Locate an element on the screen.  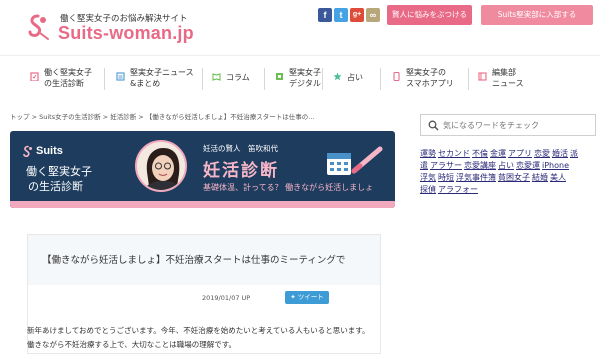
article-headline: 【働きながら妊活しましょ】不妊治療スタートは仕事のミーティングで is located at coordinates (194, 260).